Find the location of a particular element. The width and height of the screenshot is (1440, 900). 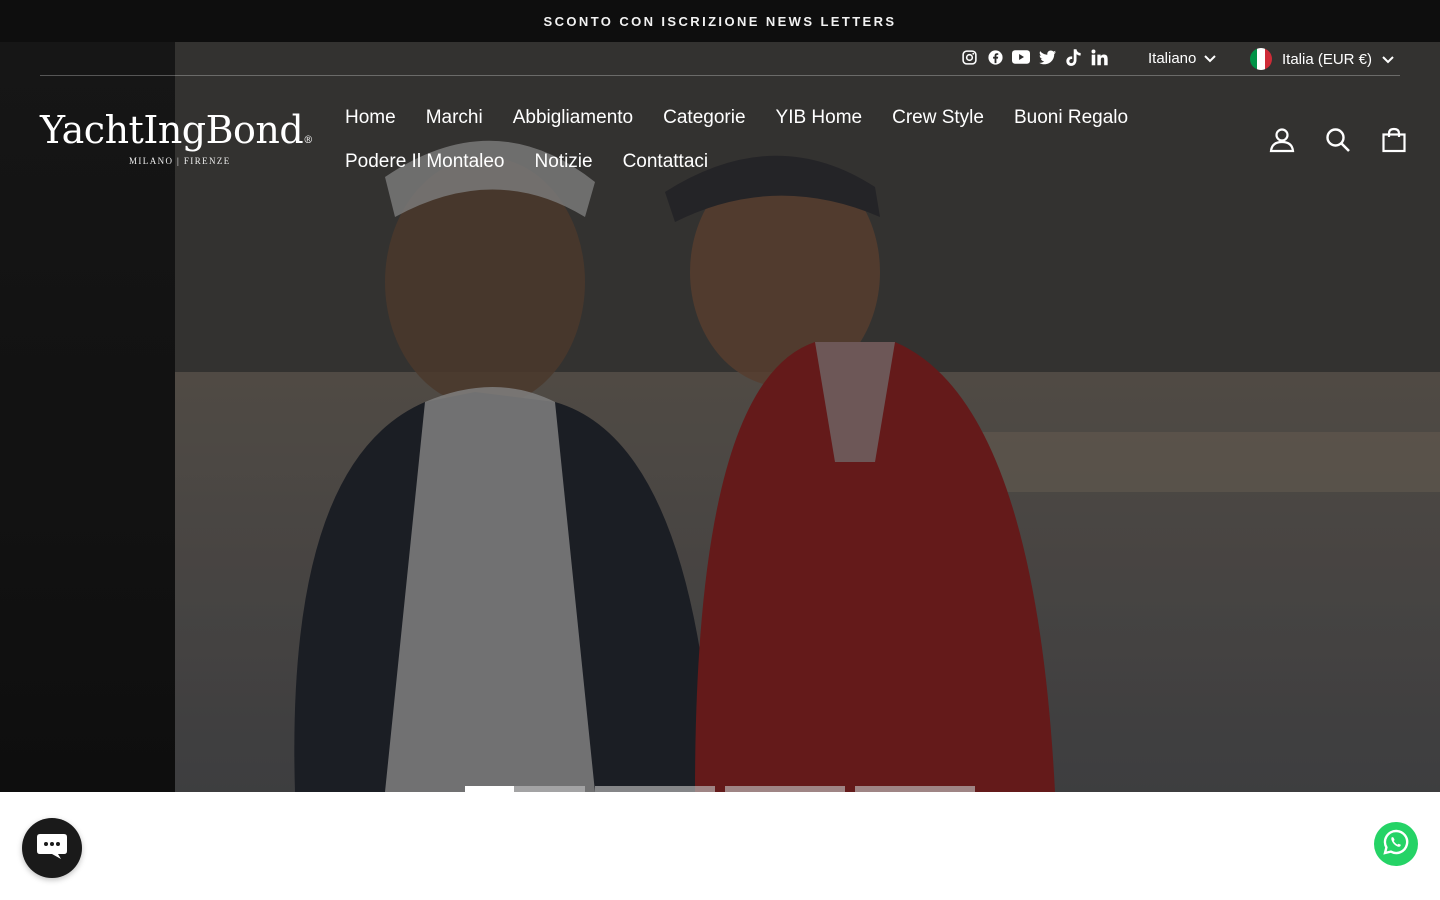

search-icon is located at coordinates (1338, 140).